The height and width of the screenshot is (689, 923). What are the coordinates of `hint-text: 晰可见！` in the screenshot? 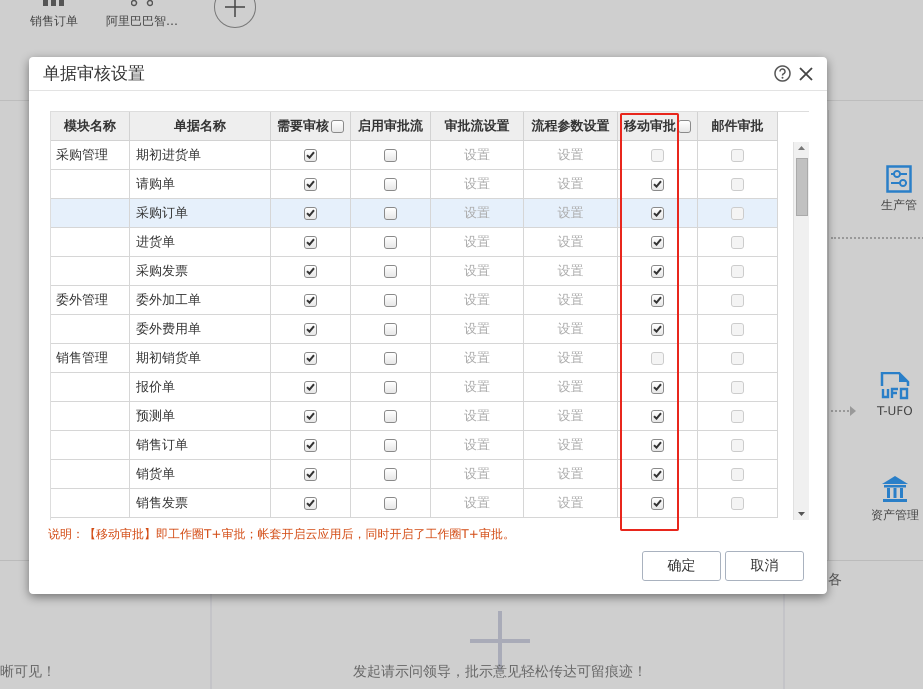 It's located at (28, 672).